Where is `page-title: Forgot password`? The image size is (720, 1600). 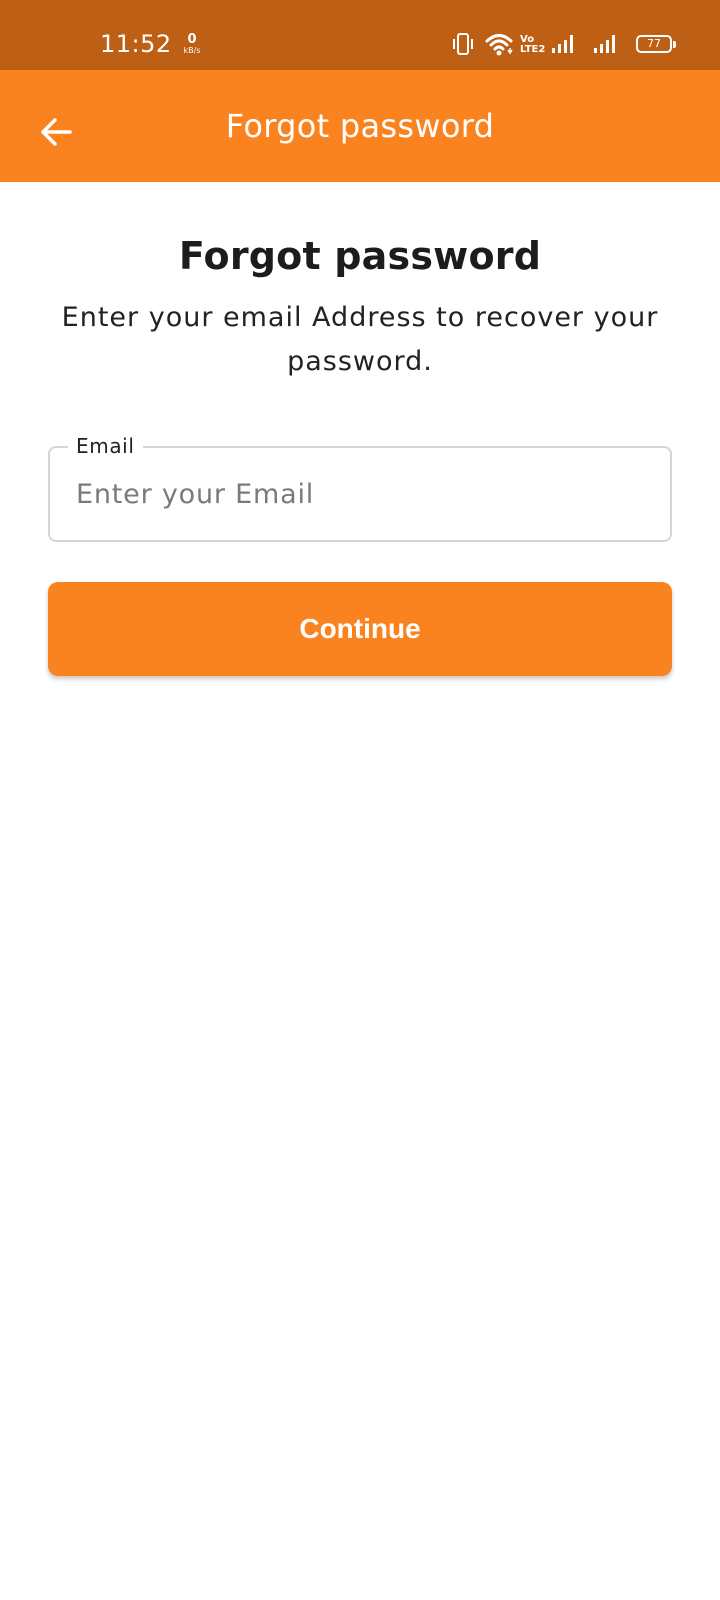 page-title: Forgot password is located at coordinates (360, 256).